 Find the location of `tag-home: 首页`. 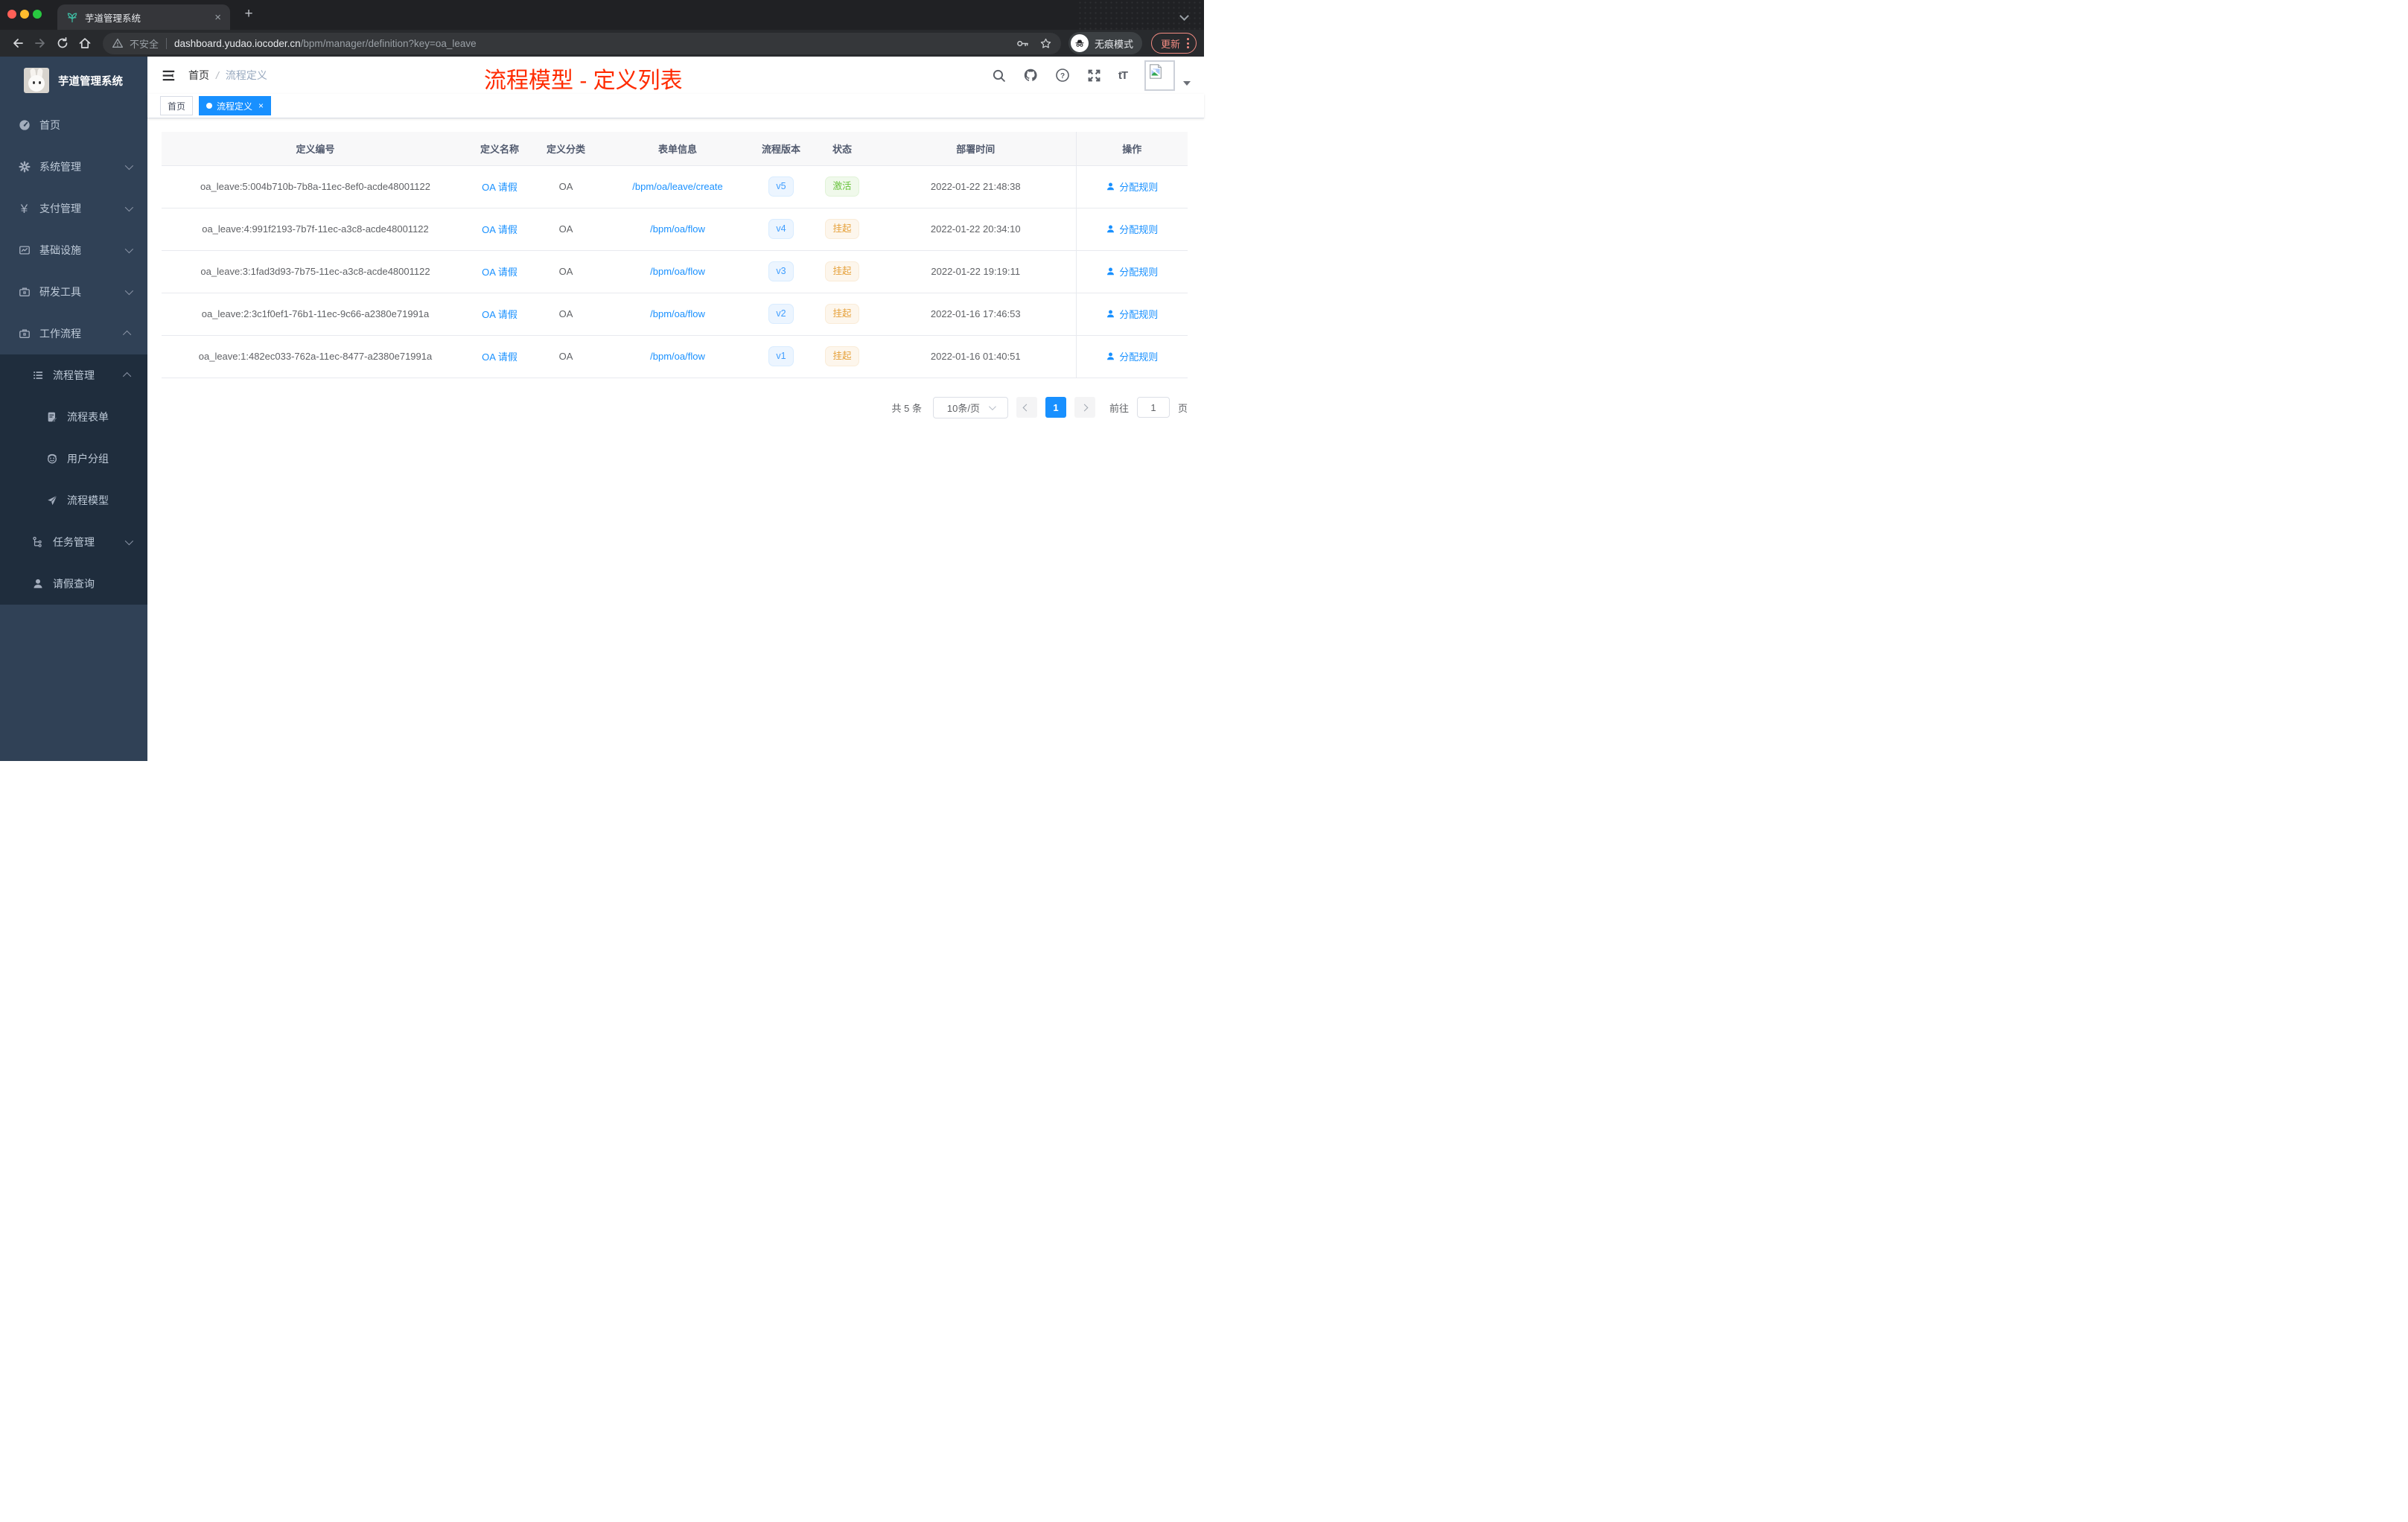

tag-home: 首页 is located at coordinates (177, 105).